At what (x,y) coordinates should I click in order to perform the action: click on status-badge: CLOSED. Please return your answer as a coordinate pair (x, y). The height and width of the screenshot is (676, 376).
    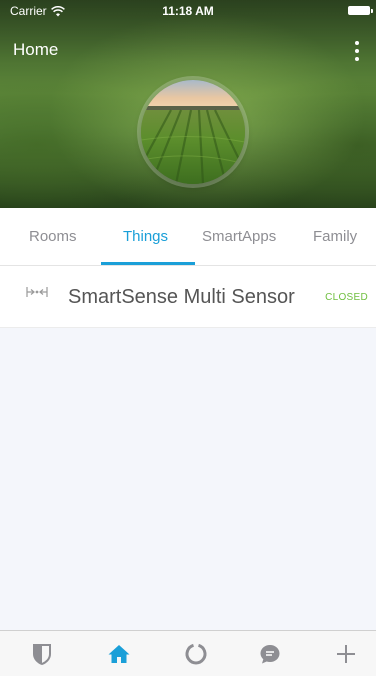
    Looking at the image, I should click on (346, 297).